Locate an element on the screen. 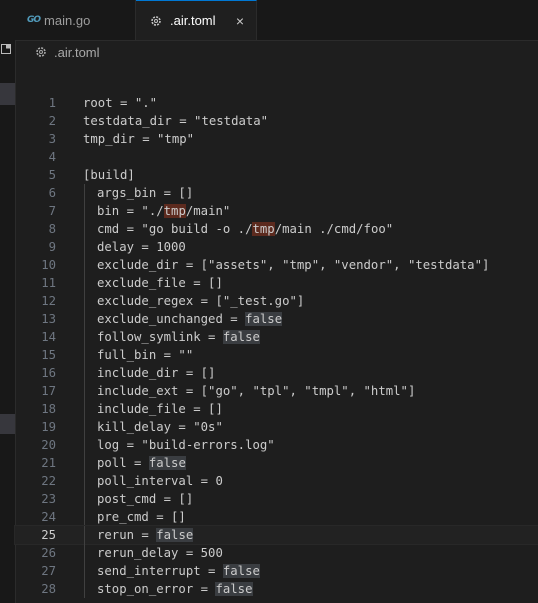 This screenshot has width=538, height=603. code-text: delay = 1000 is located at coordinates (141, 247).